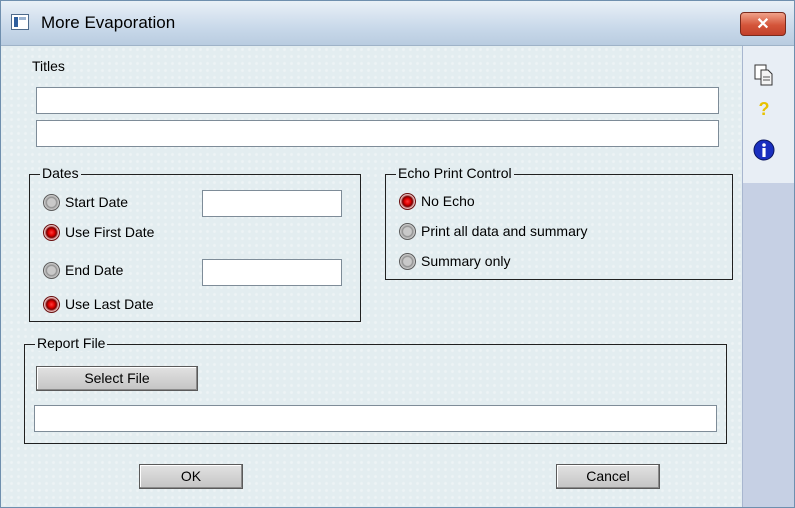 The height and width of the screenshot is (508, 795). What do you see at coordinates (108, 22) in the screenshot?
I see `window-title: More Evaporation` at bounding box center [108, 22].